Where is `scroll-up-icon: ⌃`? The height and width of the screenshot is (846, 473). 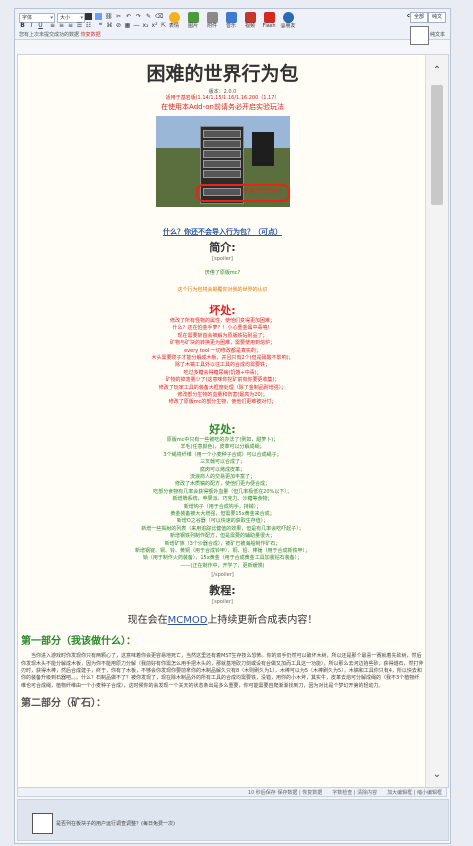 scroll-up-icon: ⌃ is located at coordinates (437, 71).